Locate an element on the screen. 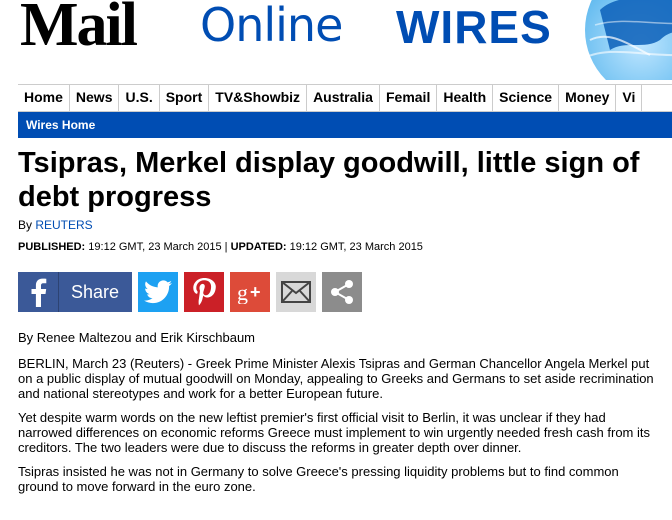 This screenshot has width=672, height=520. email-icon is located at coordinates (296, 292).